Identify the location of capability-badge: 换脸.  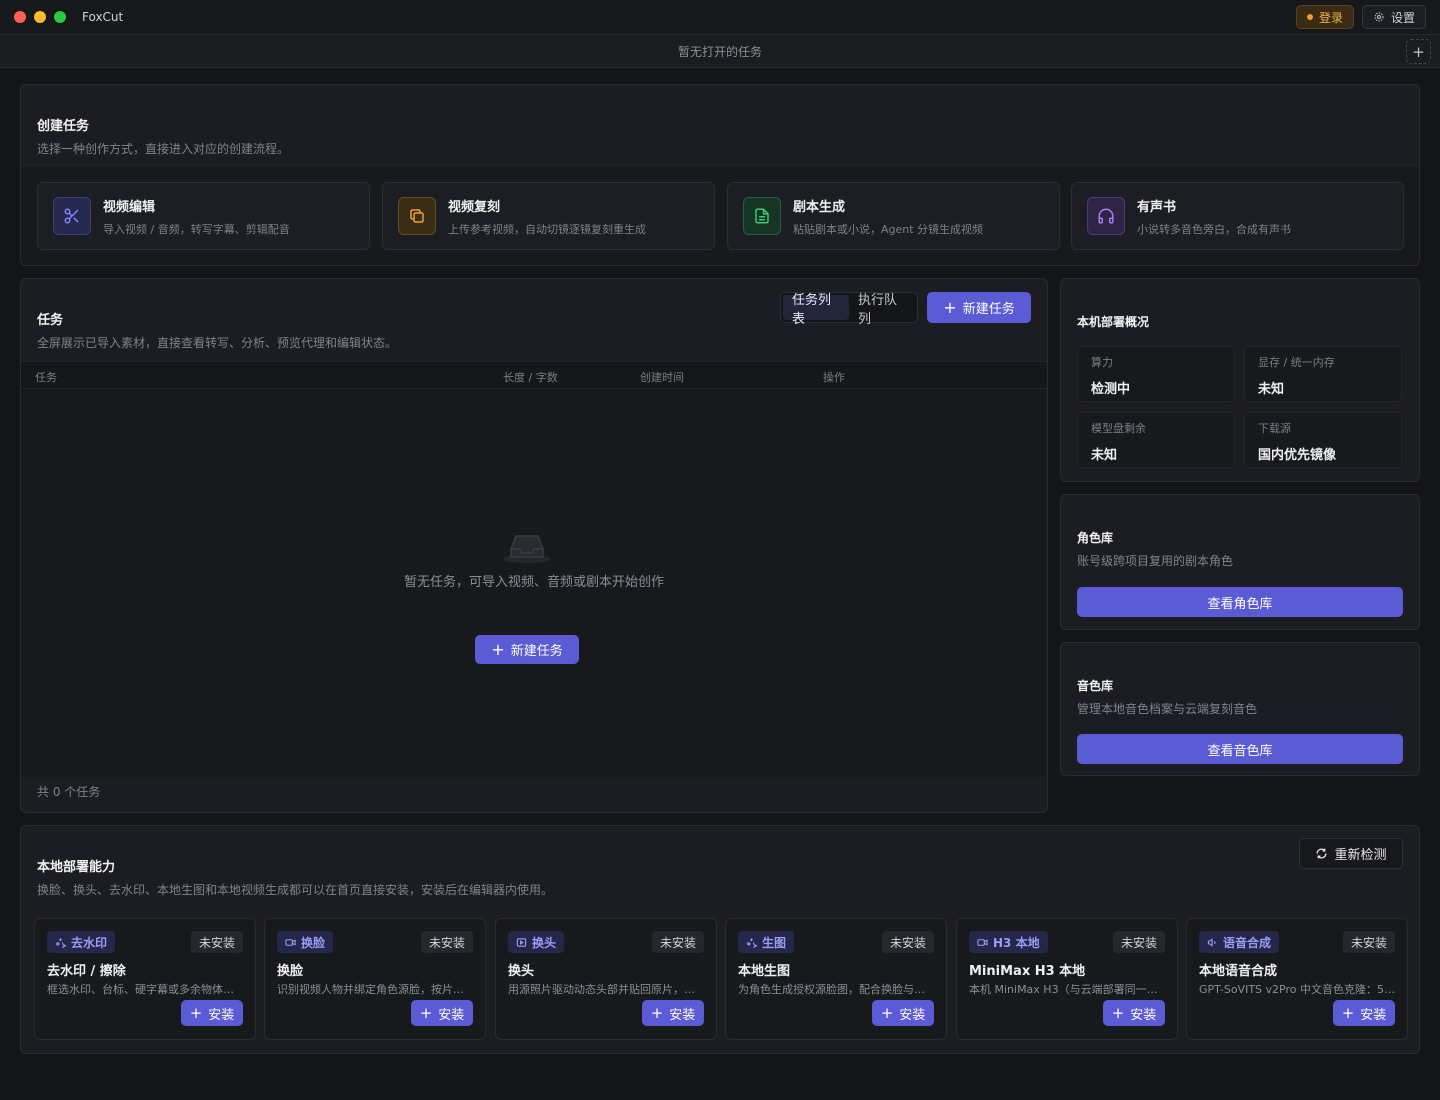
(305, 942).